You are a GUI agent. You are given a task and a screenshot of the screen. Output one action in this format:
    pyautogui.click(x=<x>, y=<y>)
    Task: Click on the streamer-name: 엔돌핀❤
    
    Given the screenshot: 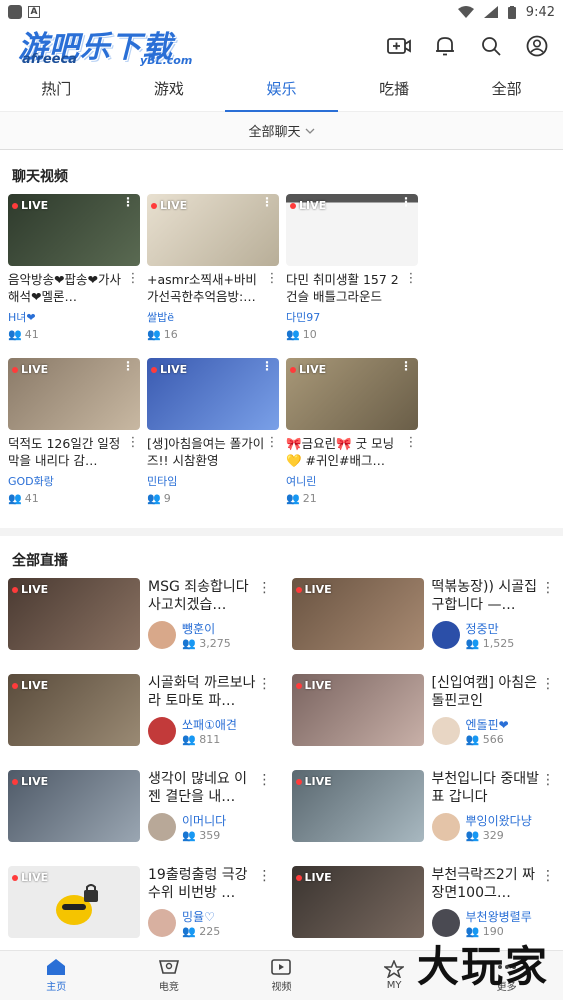 What is the action you would take?
    pyautogui.click(x=487, y=724)
    